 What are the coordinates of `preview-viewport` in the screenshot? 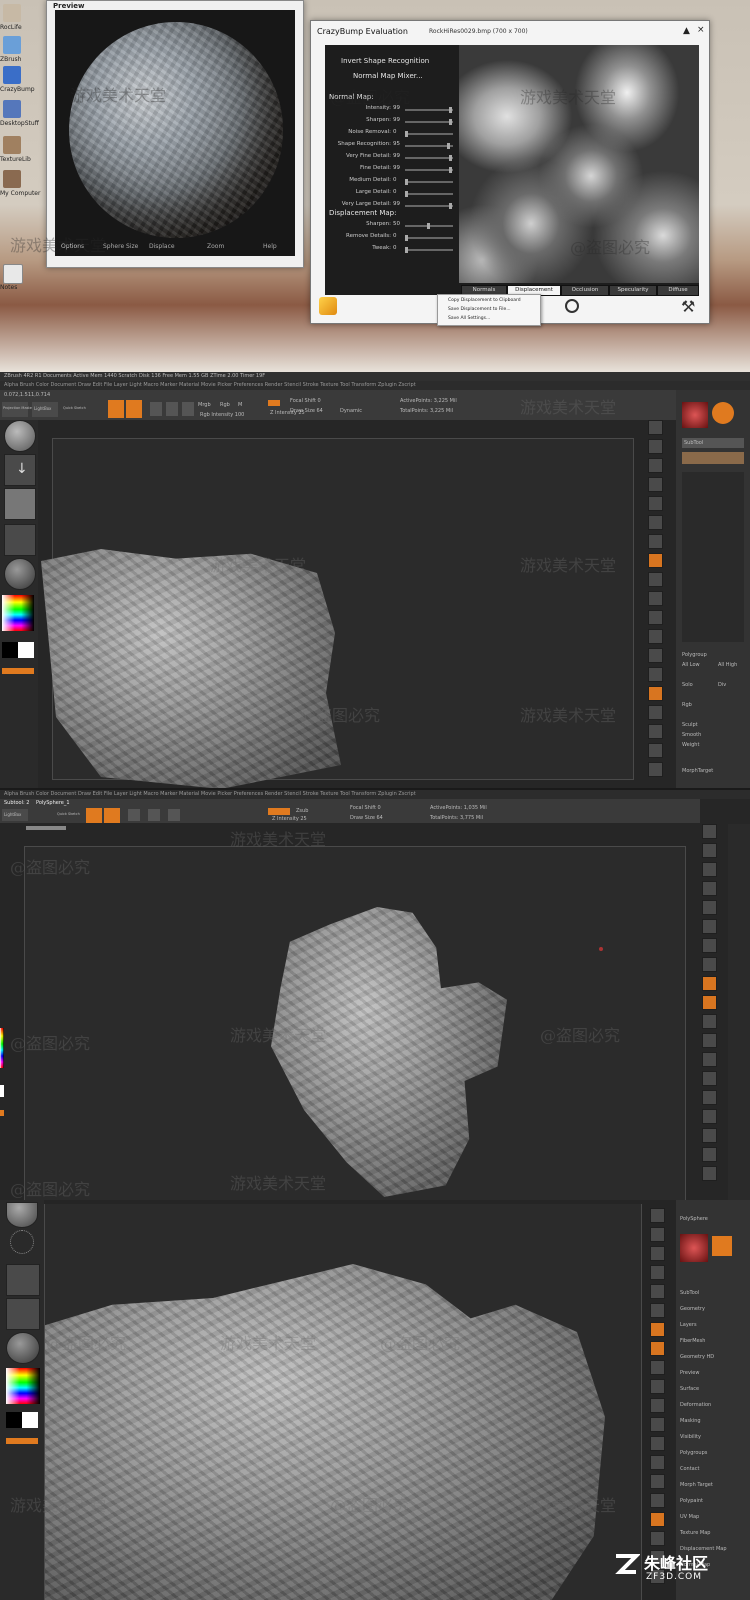 It's located at (175, 133).